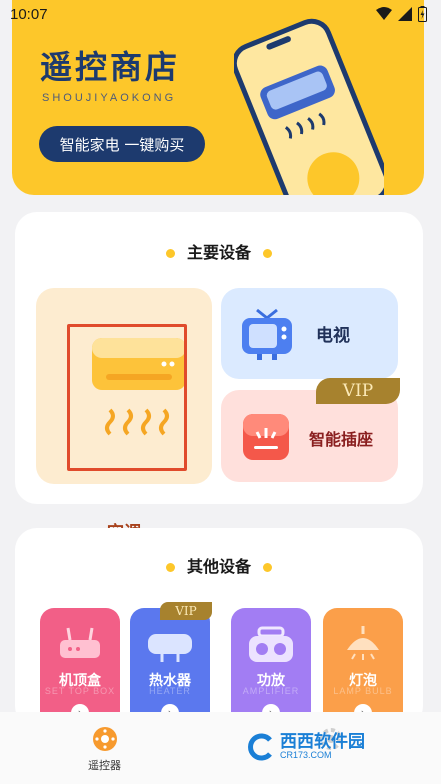 The height and width of the screenshot is (784, 441). Describe the element at coordinates (104, 765) in the screenshot. I see `nav-label-remote: 遥控器` at that location.